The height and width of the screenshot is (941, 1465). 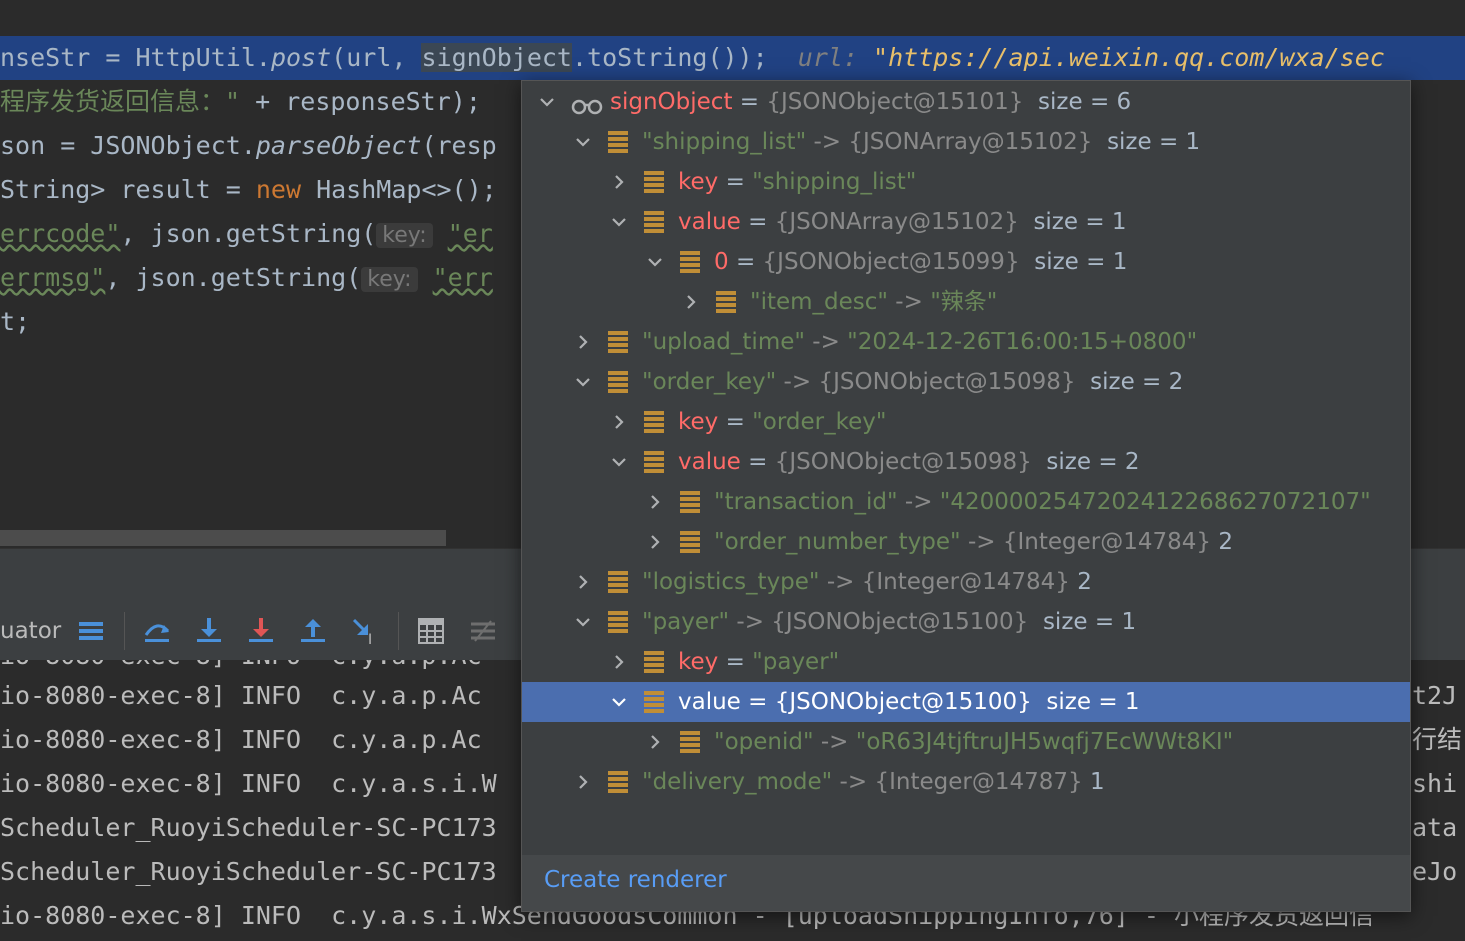 What do you see at coordinates (732, 18) in the screenshot?
I see `editor-tab-bar` at bounding box center [732, 18].